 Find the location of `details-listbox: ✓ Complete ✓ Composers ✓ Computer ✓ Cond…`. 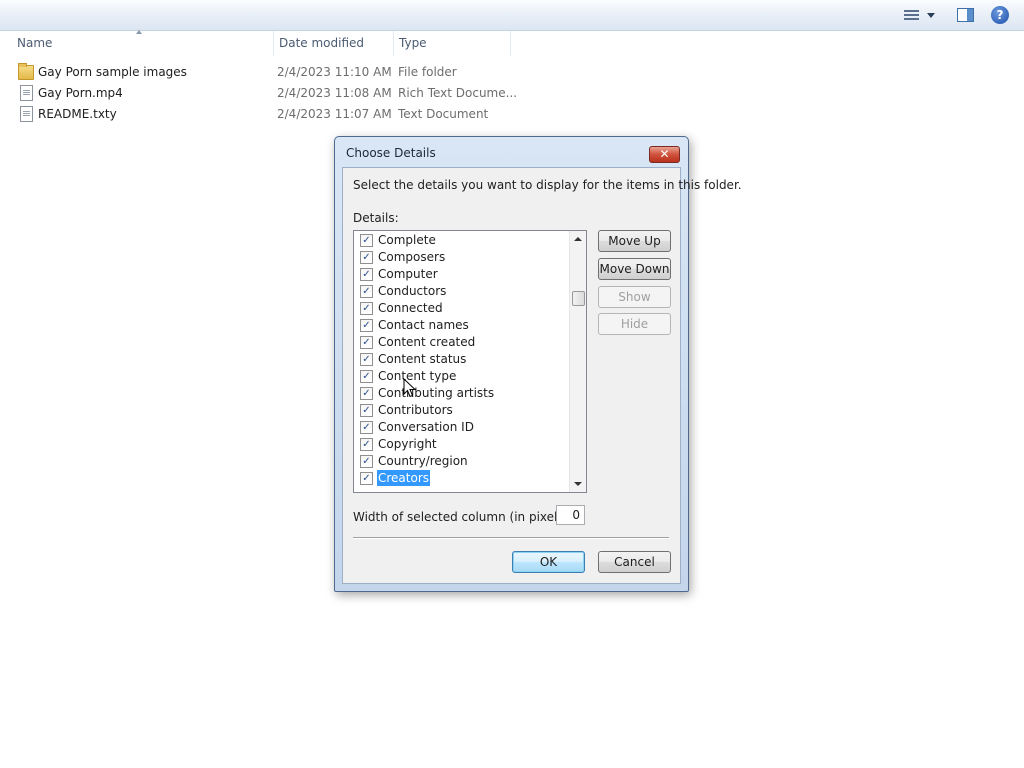

details-listbox: ✓ Complete ✓ Composers ✓ Computer ✓ Cond… is located at coordinates (470, 361).